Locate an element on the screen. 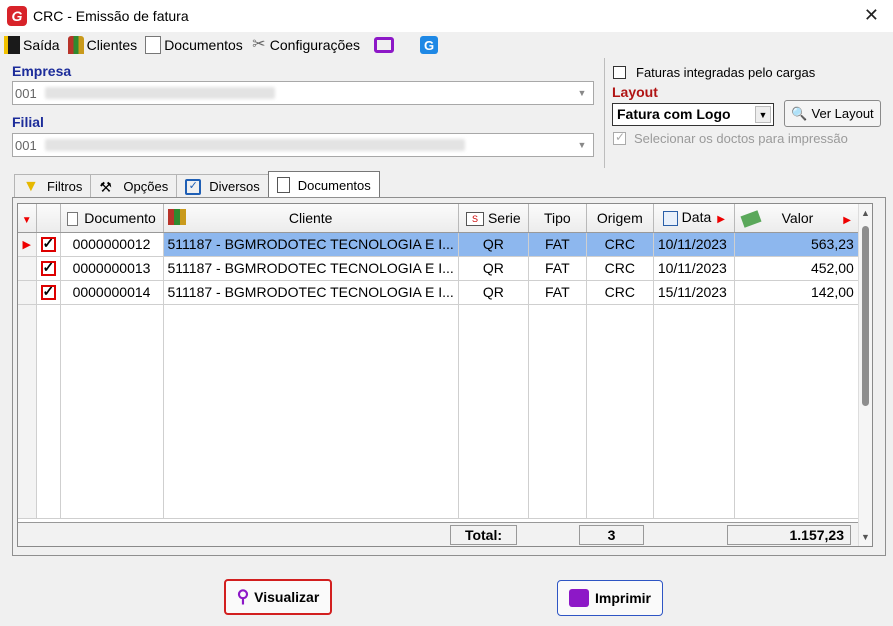 The height and width of the screenshot is (626, 893). selecionar-doctos-label: Selecionar os doctos para impressão is located at coordinates (741, 138).